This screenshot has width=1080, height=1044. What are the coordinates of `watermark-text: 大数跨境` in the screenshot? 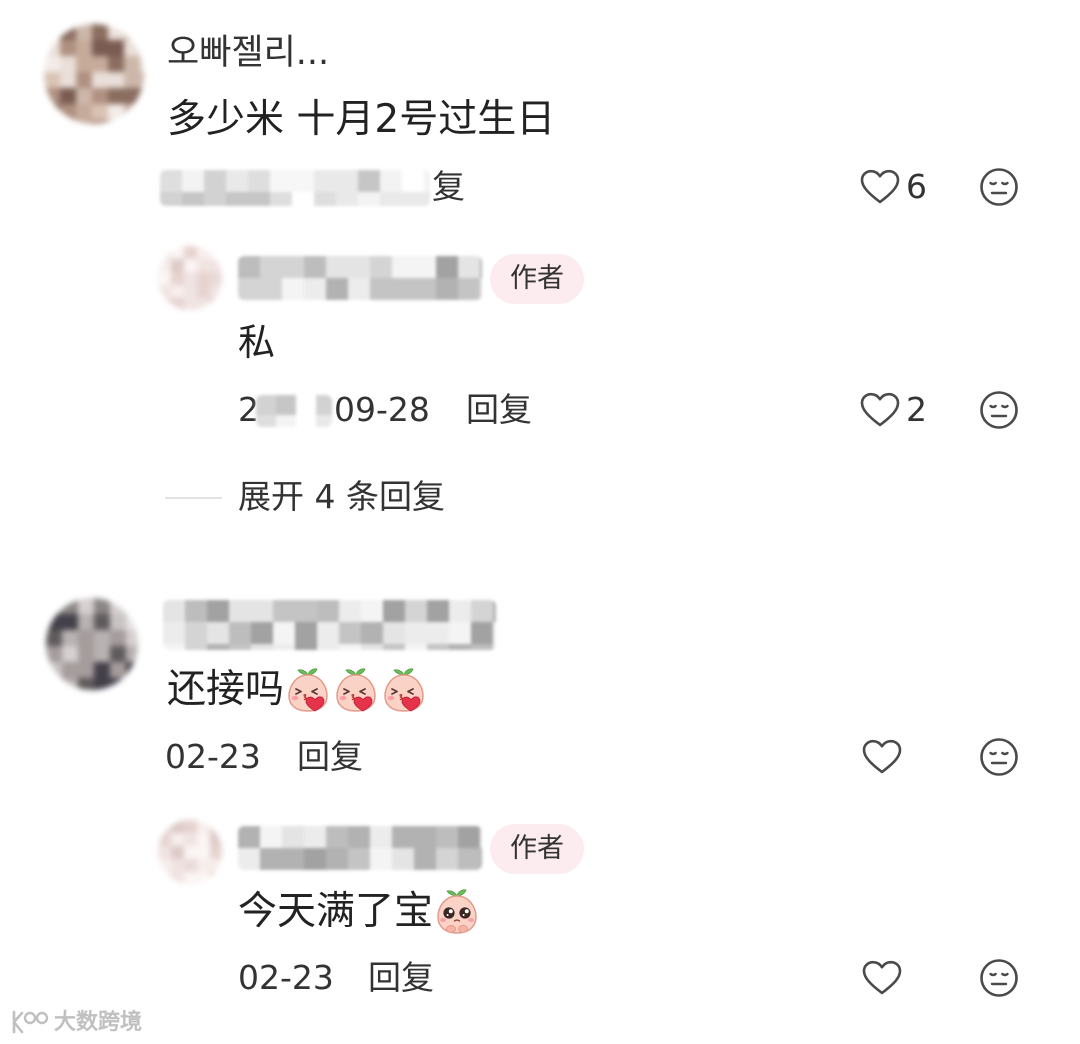 It's located at (98, 1022).